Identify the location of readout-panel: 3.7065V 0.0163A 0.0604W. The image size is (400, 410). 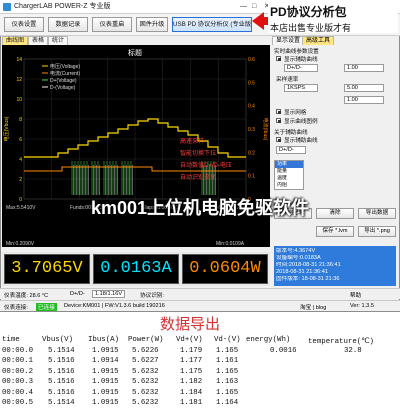
(136, 269).